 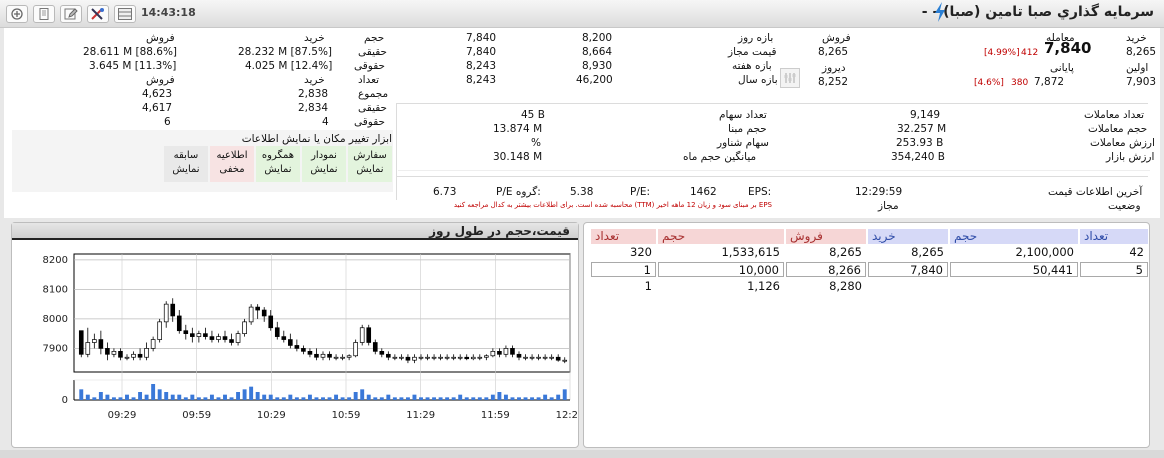 What do you see at coordinates (826, 269) in the screenshot?
I see `ob-sell-price: 8,266` at bounding box center [826, 269].